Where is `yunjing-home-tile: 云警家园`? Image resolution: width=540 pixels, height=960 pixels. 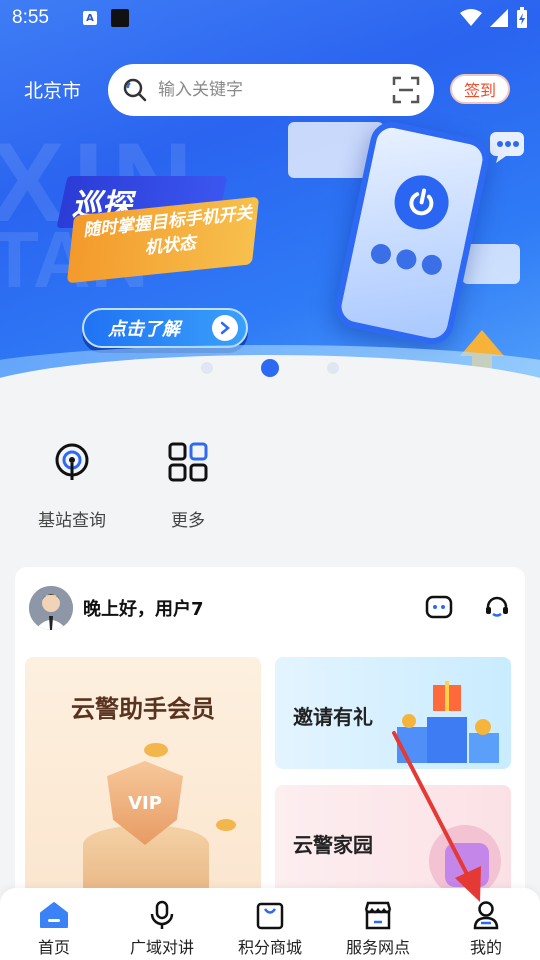
yunjing-home-tile: 云警家园 is located at coordinates (393, 841).